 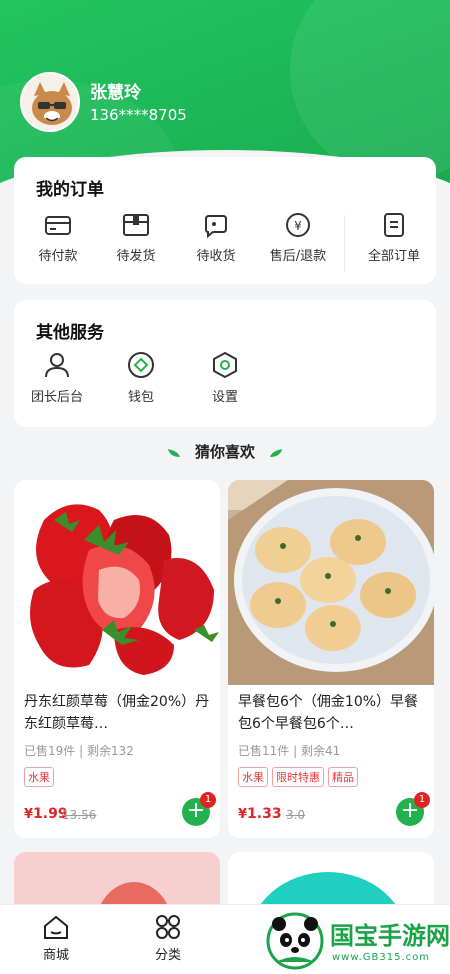 I want to click on services-title: 其他服务, so click(x=70, y=333).